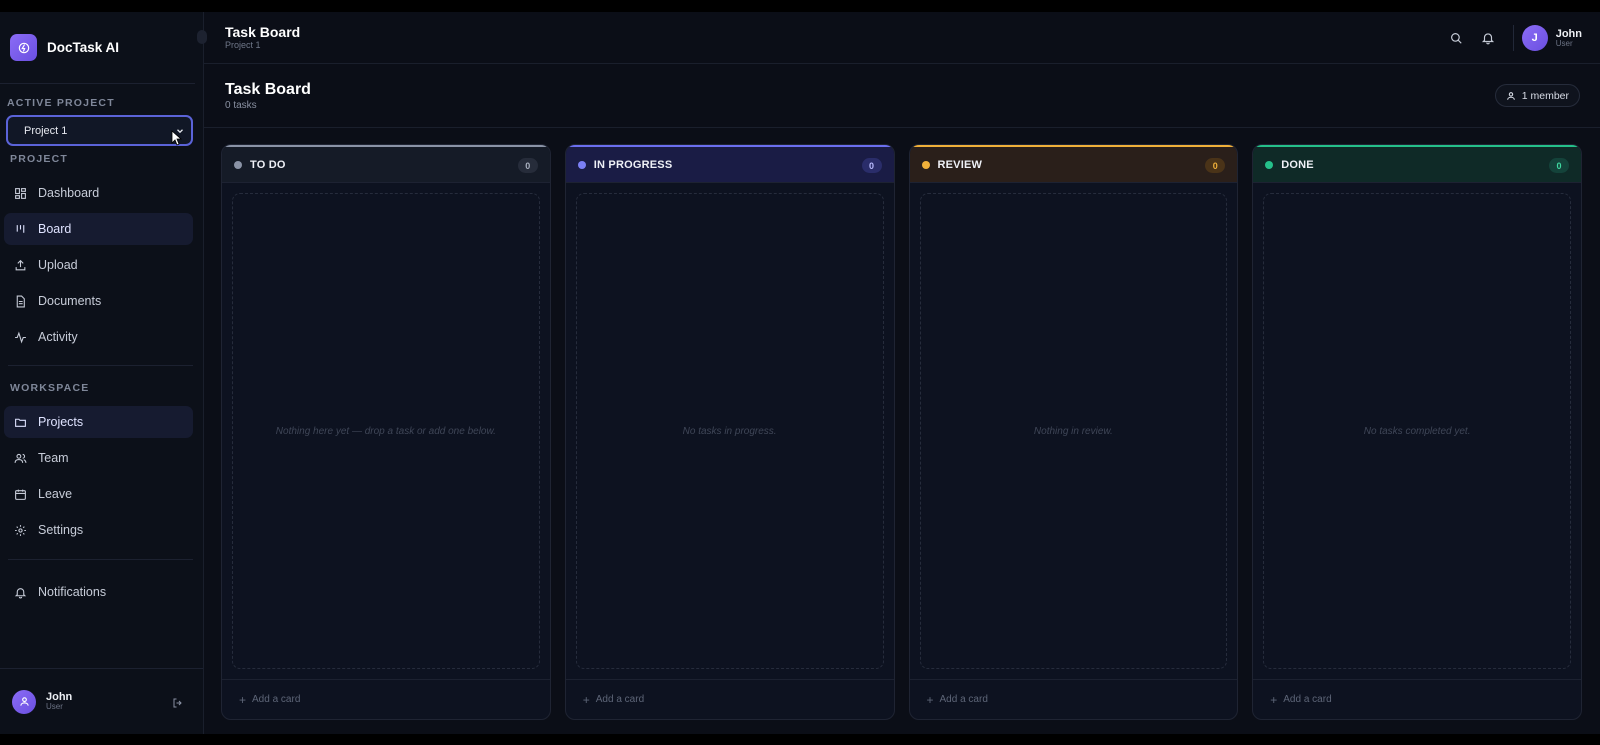 This screenshot has width=1600, height=745. I want to click on sidebar-user: John User, so click(101, 701).